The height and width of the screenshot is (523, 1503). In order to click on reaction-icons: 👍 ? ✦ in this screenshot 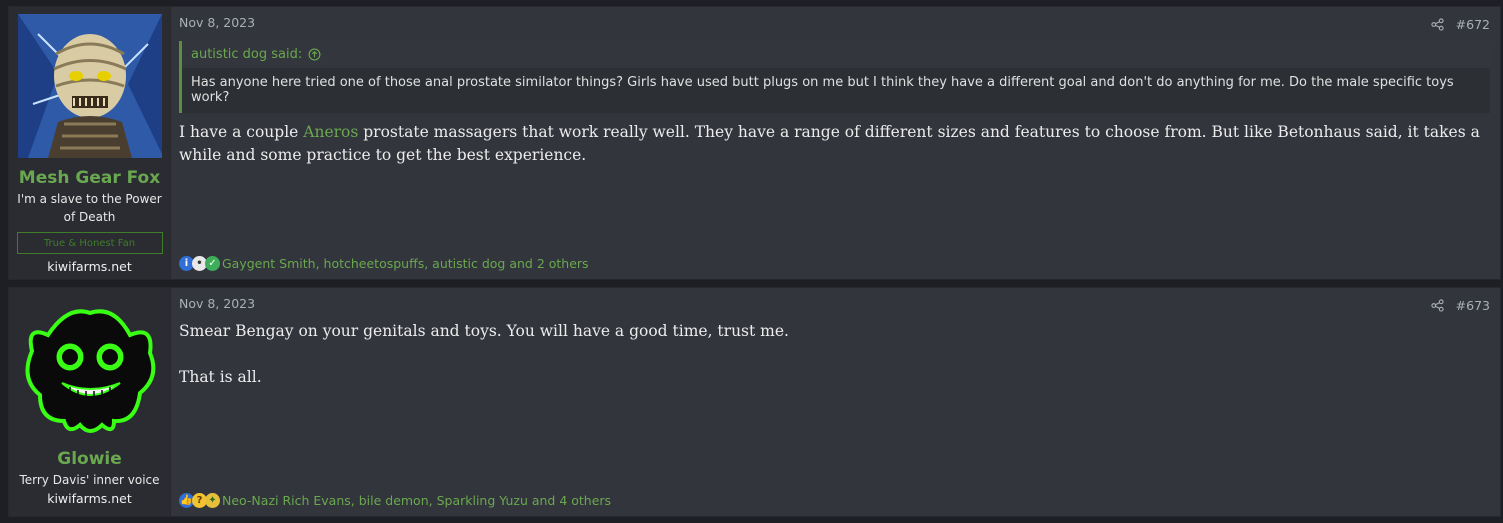, I will do `click(199, 500)`.